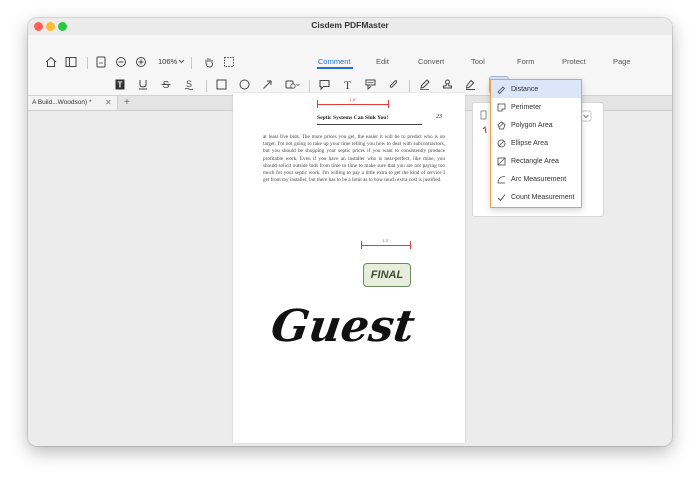 Image resolution: width=700 pixels, height=484 pixels. I want to click on menu-item-label: Ellipse Area, so click(529, 143).